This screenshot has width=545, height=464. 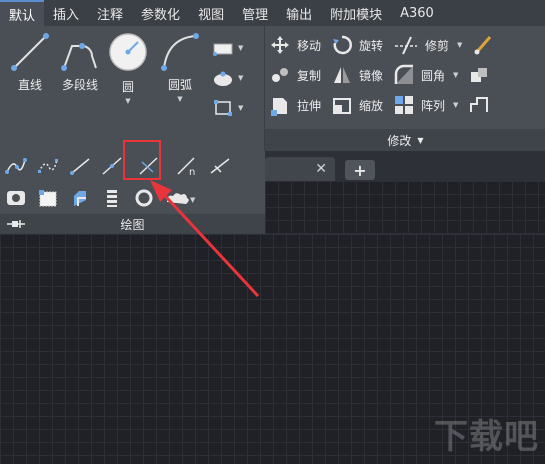 I want to click on modify-panel: 移动 旋转 修剪 ▼ 复制 镜像 圆角 ▼ 拉伸 缩放 阵列 ▼ 修改 ▼, so click(x=404, y=88).